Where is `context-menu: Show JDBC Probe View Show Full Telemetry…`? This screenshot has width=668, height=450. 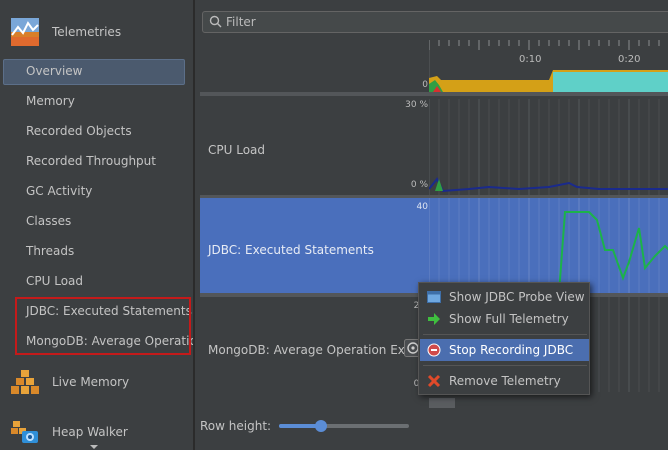 context-menu: Show JDBC Probe View Show Full Telemetry… is located at coordinates (504, 338).